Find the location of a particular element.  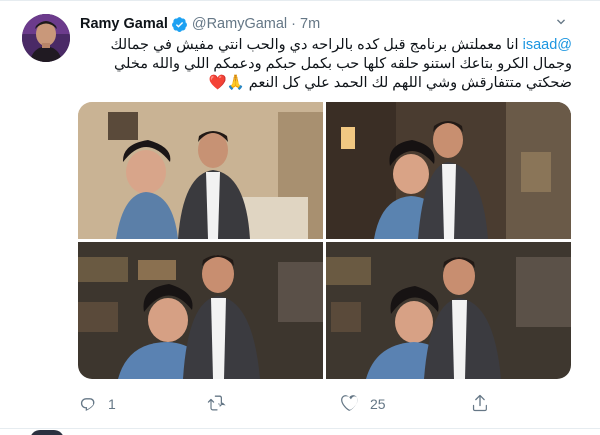

author-name: Ramy Gamal is located at coordinates (124, 24).